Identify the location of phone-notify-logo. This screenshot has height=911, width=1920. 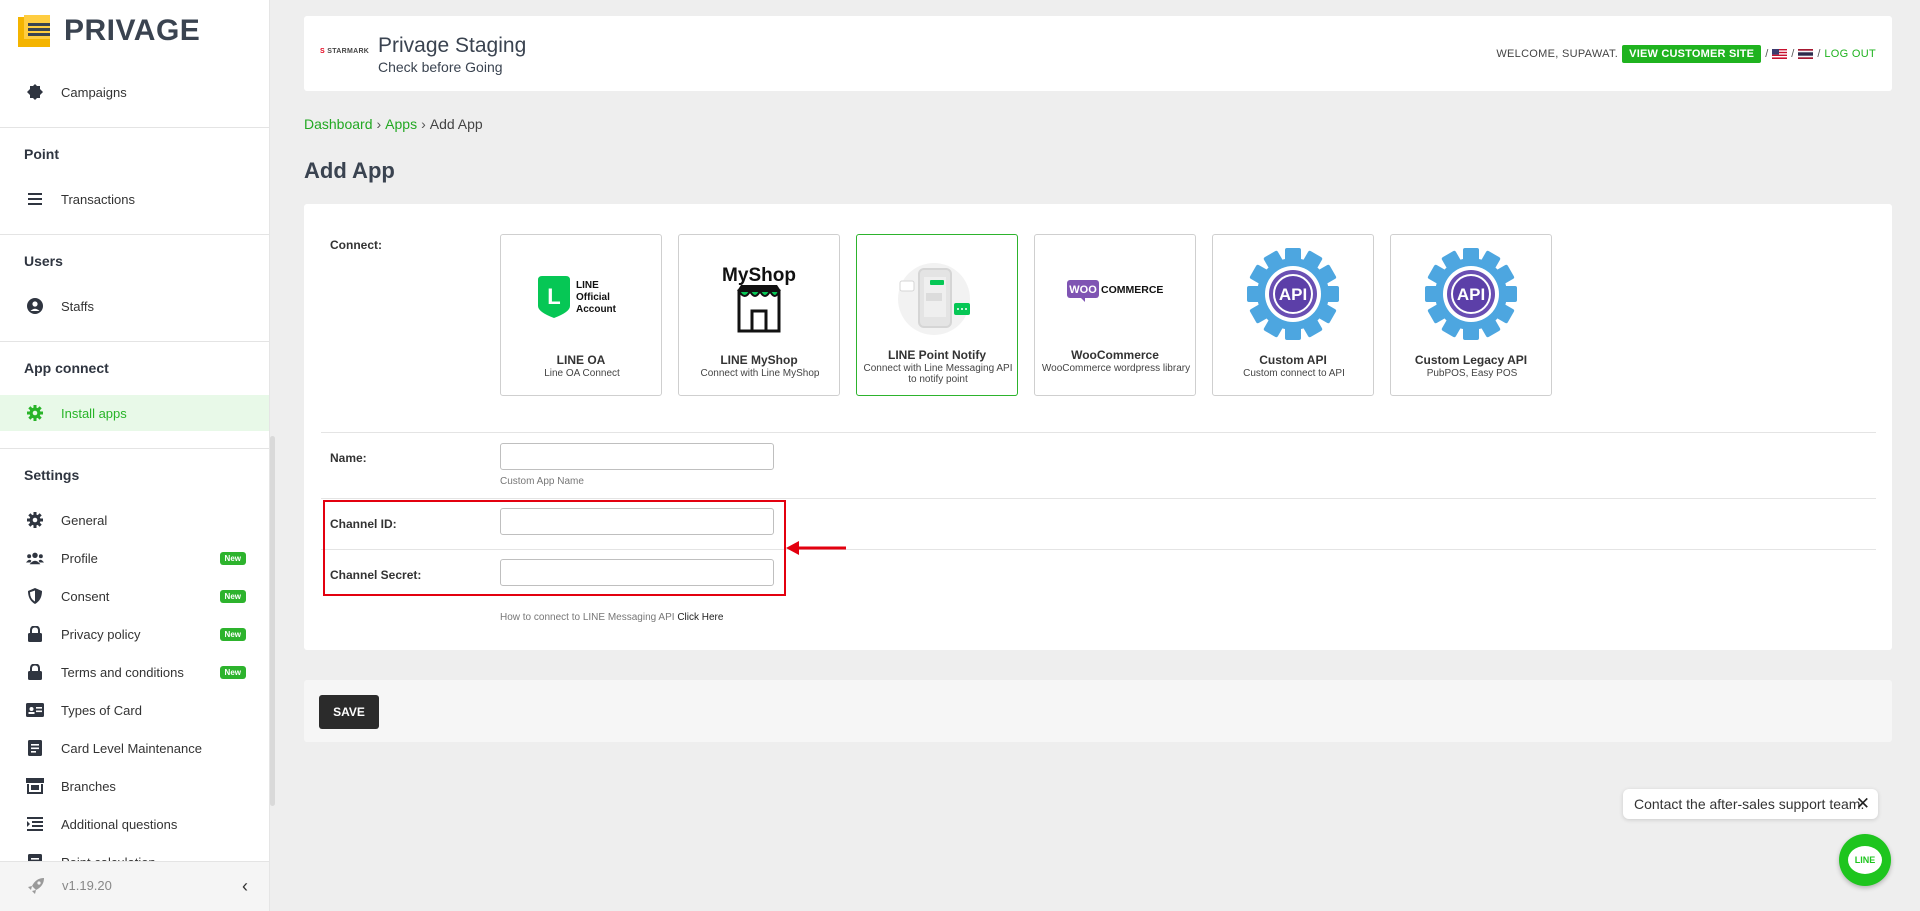
(937, 298).